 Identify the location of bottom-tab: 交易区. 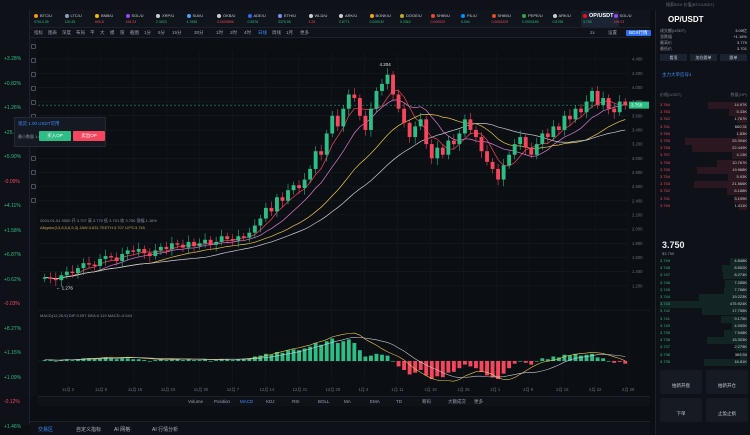
(45, 429).